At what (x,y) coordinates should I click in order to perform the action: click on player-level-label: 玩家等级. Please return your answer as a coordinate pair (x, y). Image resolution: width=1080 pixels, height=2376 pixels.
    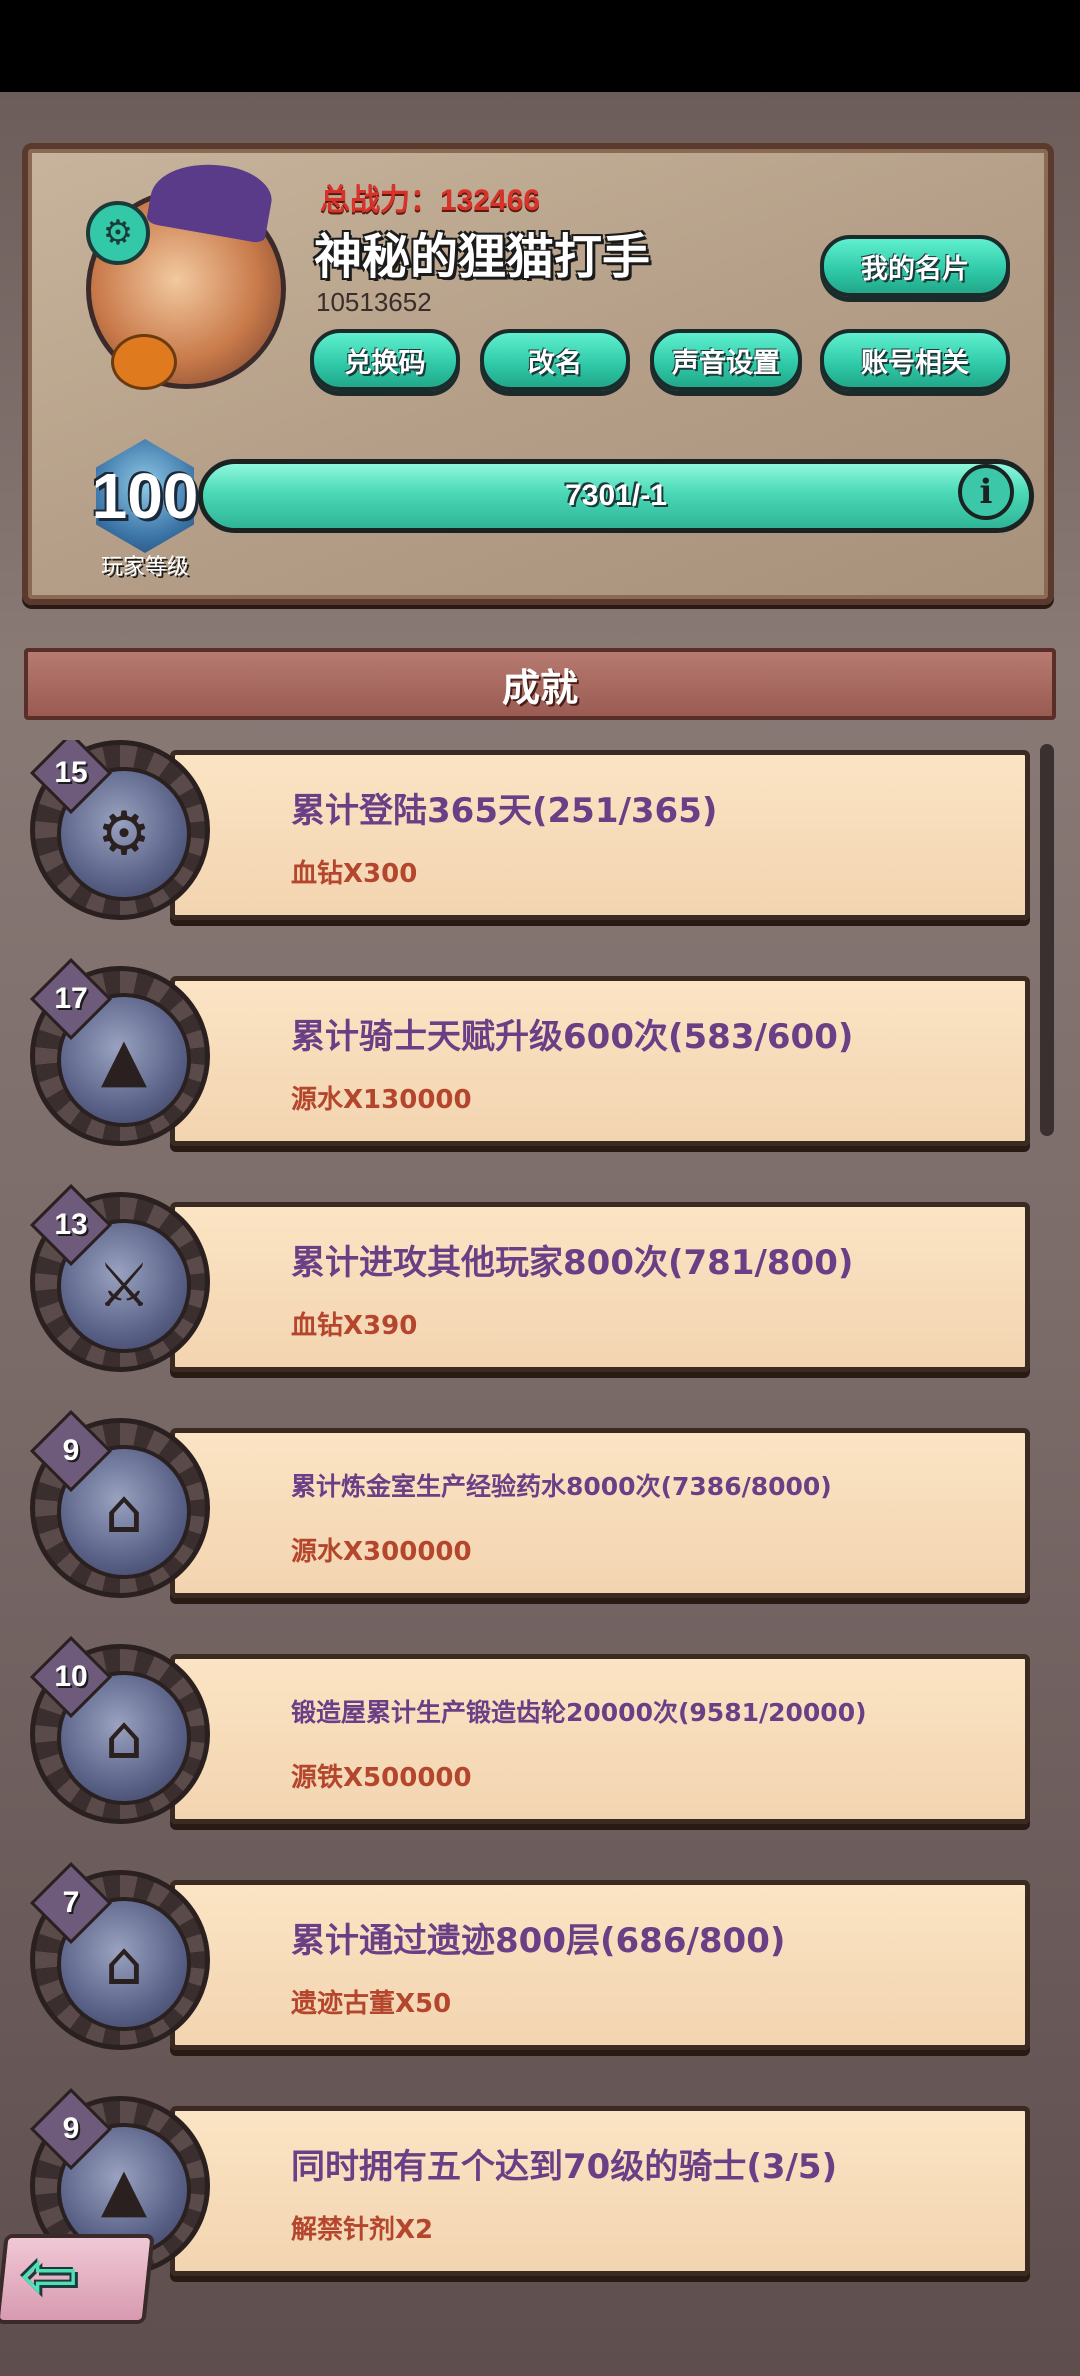
    Looking at the image, I should click on (144, 567).